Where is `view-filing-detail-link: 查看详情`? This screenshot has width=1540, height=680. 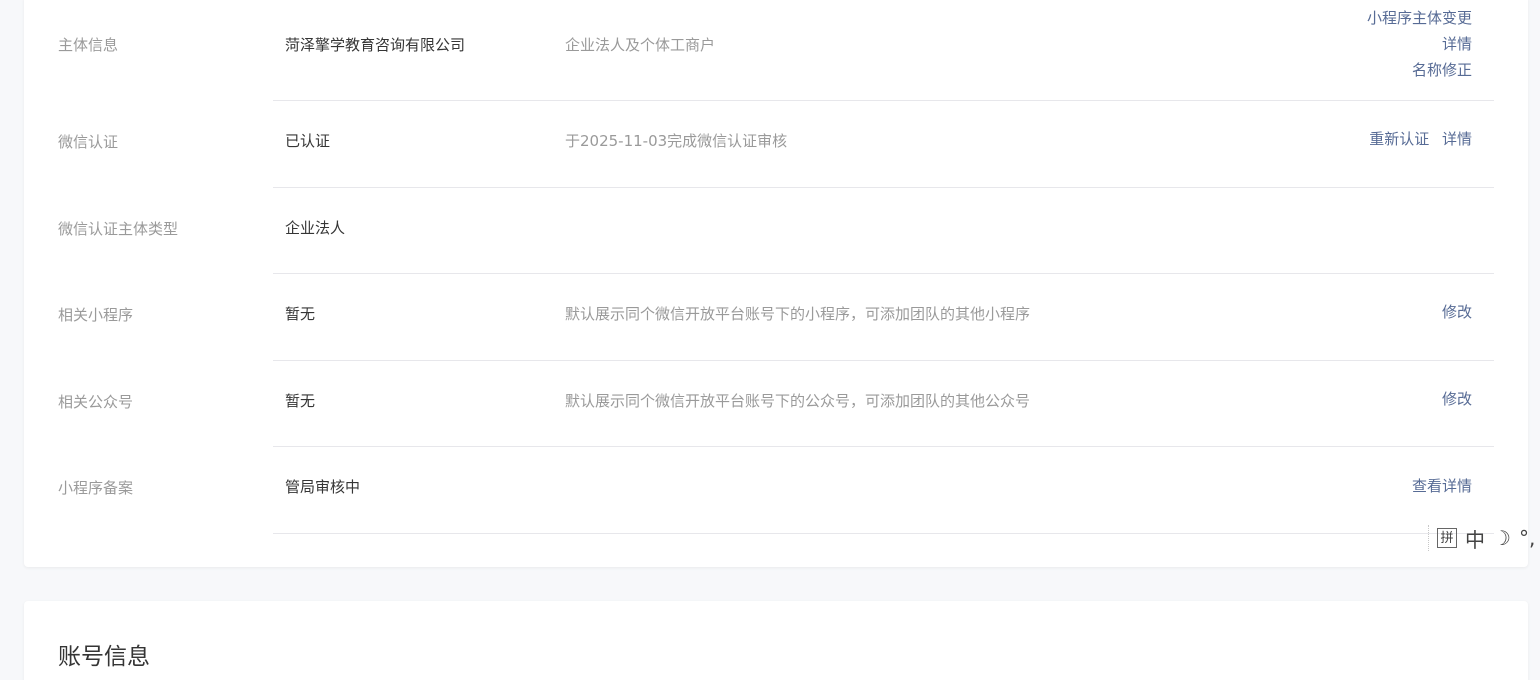
view-filing-detail-link: 查看详情 is located at coordinates (1442, 486).